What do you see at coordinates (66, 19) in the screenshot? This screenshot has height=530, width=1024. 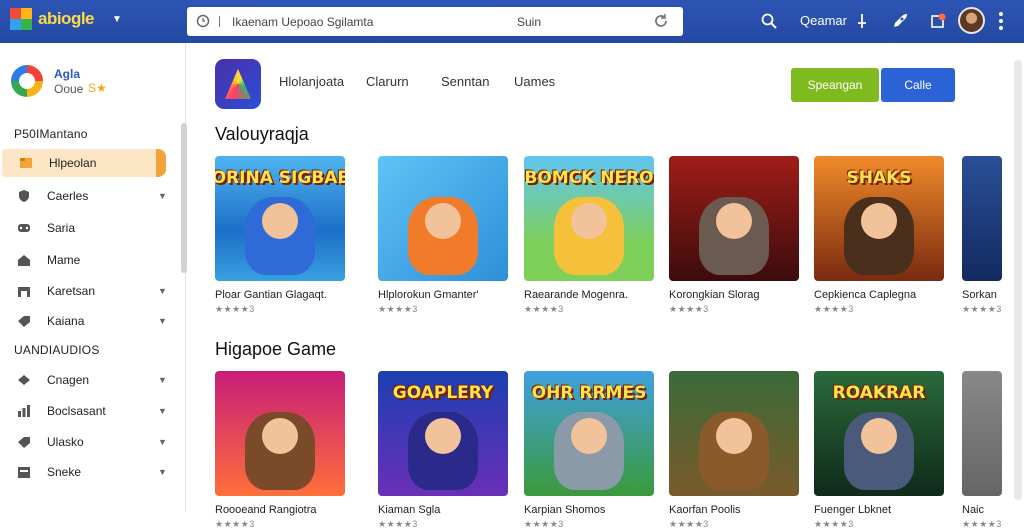 I see `app-logo: abiogle ▼` at bounding box center [66, 19].